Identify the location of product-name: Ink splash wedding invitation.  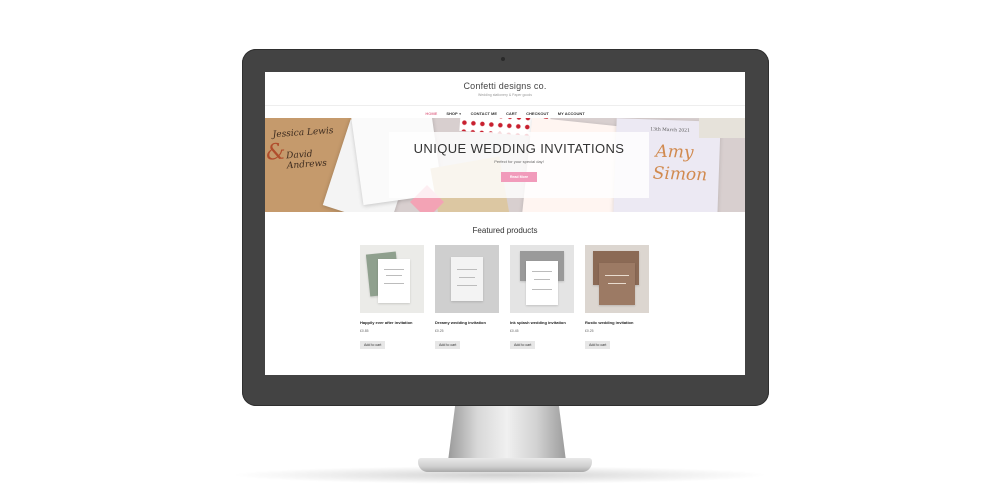
(542, 322).